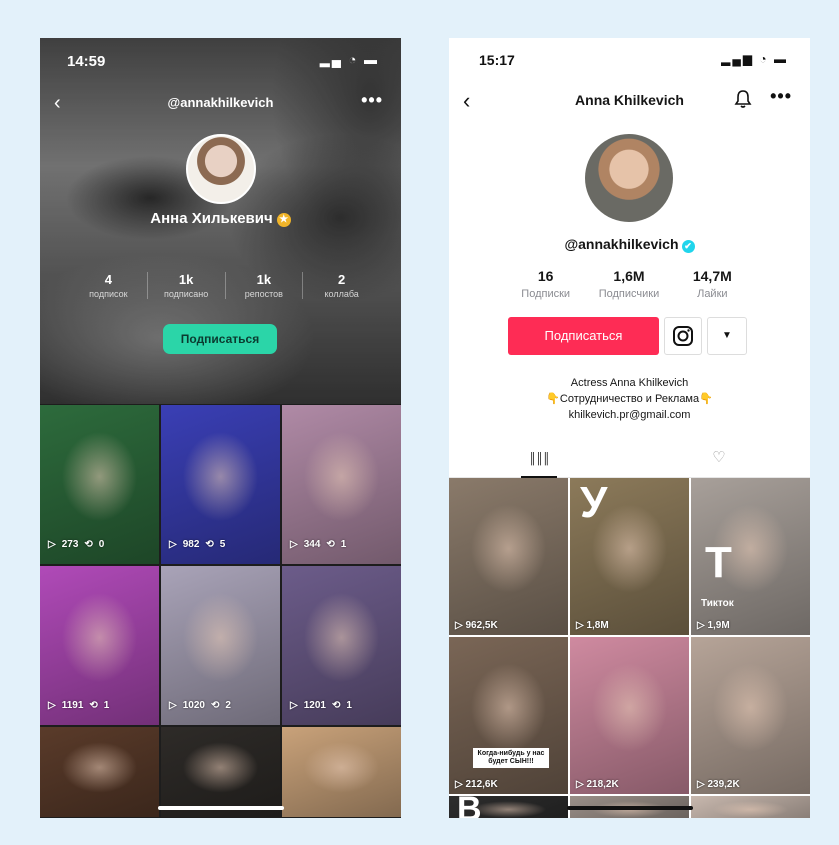  I want to click on grid-icon: ║║║, so click(539, 459).